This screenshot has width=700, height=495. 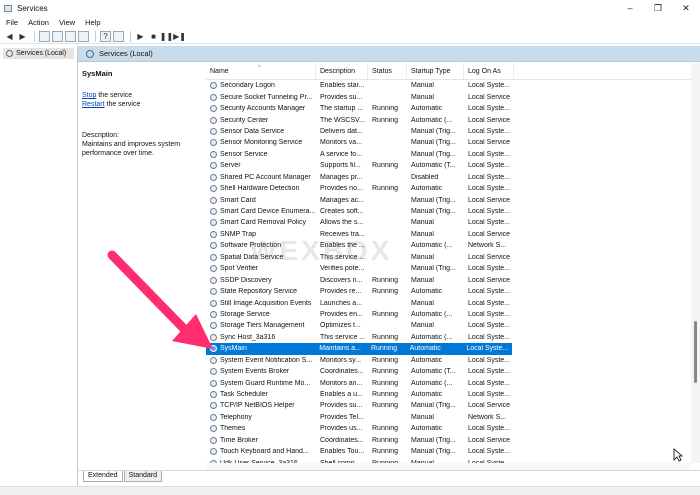 What do you see at coordinates (435, 71) in the screenshot?
I see `column-header-startup-type: Startup Type` at bounding box center [435, 71].